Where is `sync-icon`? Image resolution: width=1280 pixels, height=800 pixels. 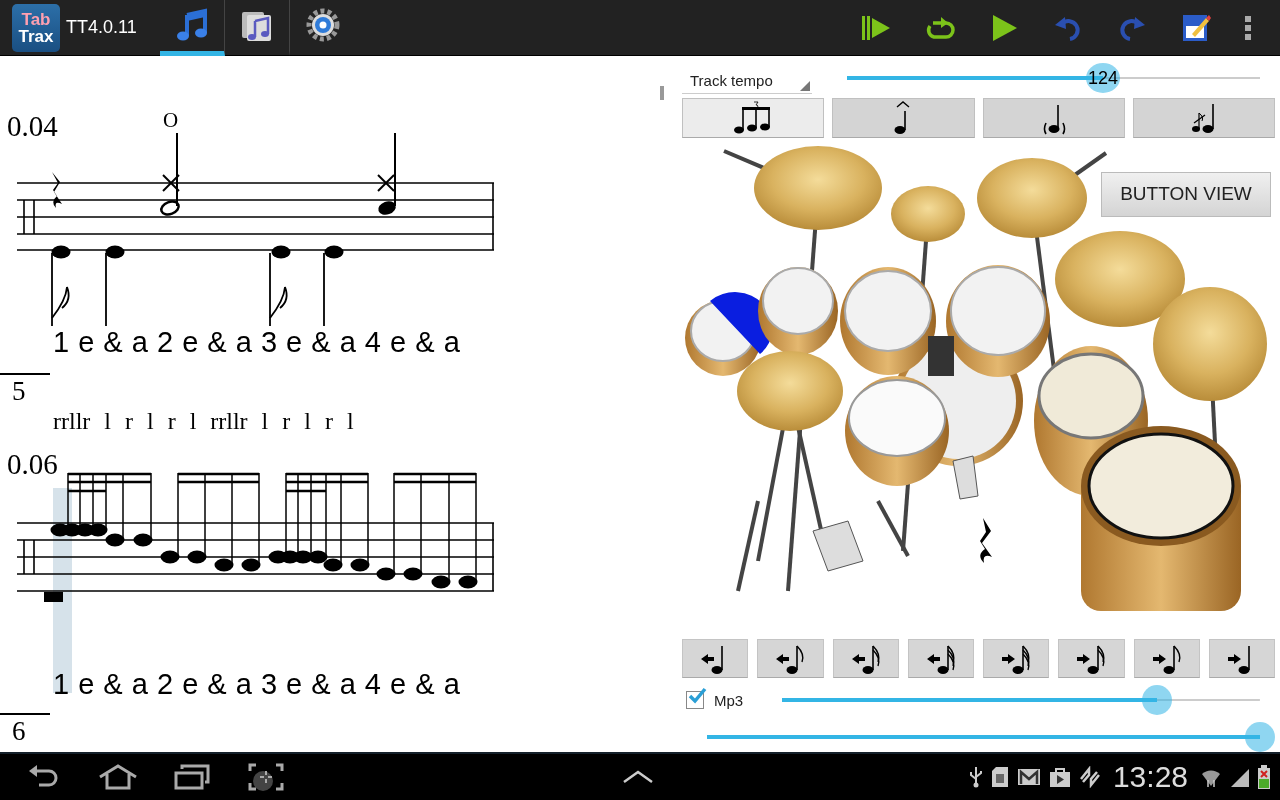 sync-icon is located at coordinates (1089, 777).